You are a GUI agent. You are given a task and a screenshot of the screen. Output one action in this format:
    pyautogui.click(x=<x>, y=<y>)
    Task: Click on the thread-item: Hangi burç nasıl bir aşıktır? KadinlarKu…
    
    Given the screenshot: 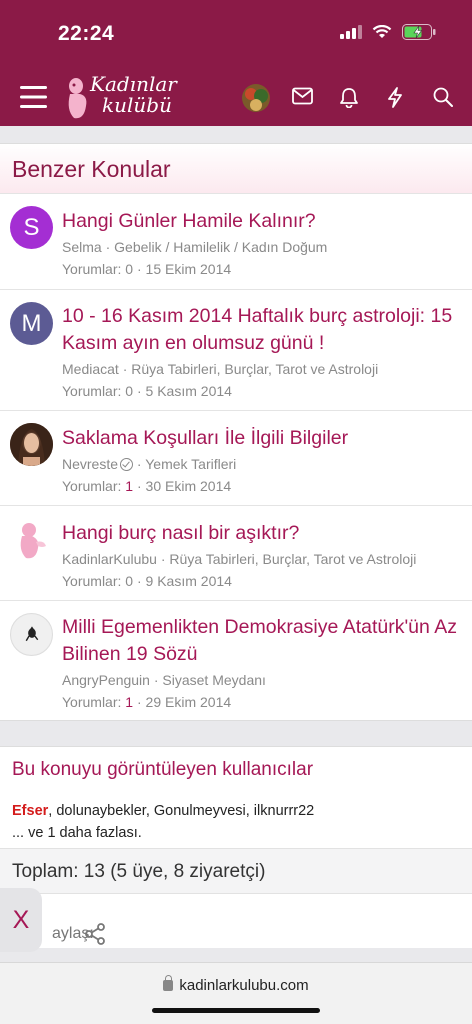 What is the action you would take?
    pyautogui.click(x=236, y=553)
    